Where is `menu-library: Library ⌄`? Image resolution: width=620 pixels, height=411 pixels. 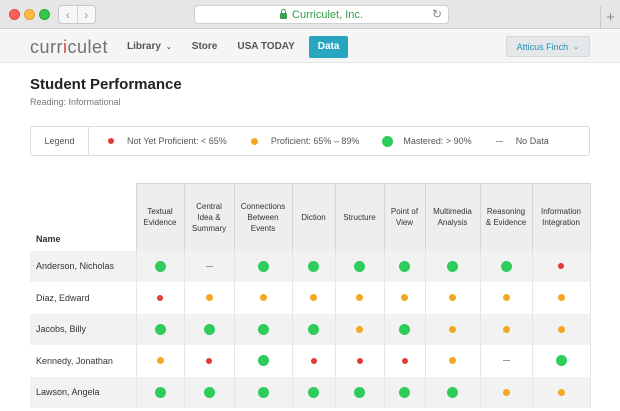 menu-library: Library ⌄ is located at coordinates (149, 47).